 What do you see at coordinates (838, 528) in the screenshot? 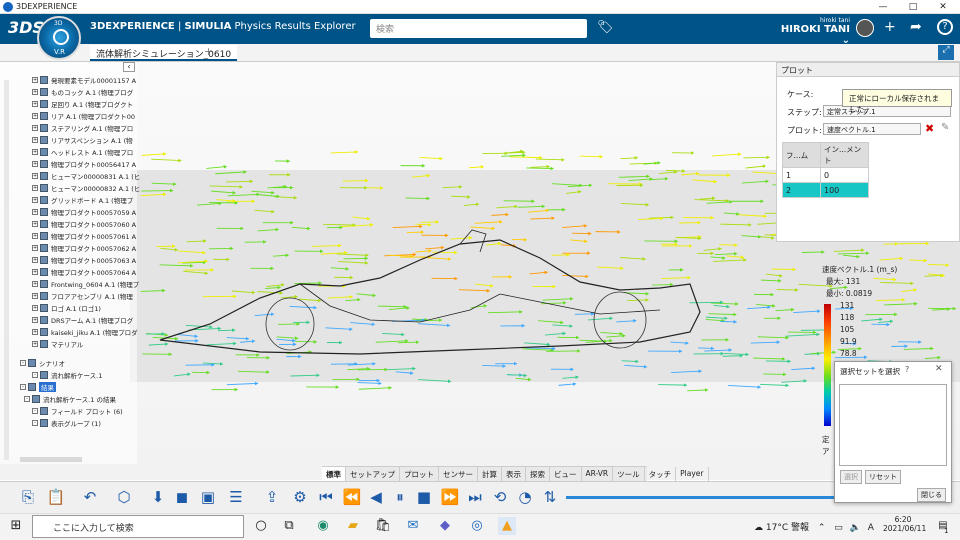
I see `network-icon: ▭` at bounding box center [838, 528].